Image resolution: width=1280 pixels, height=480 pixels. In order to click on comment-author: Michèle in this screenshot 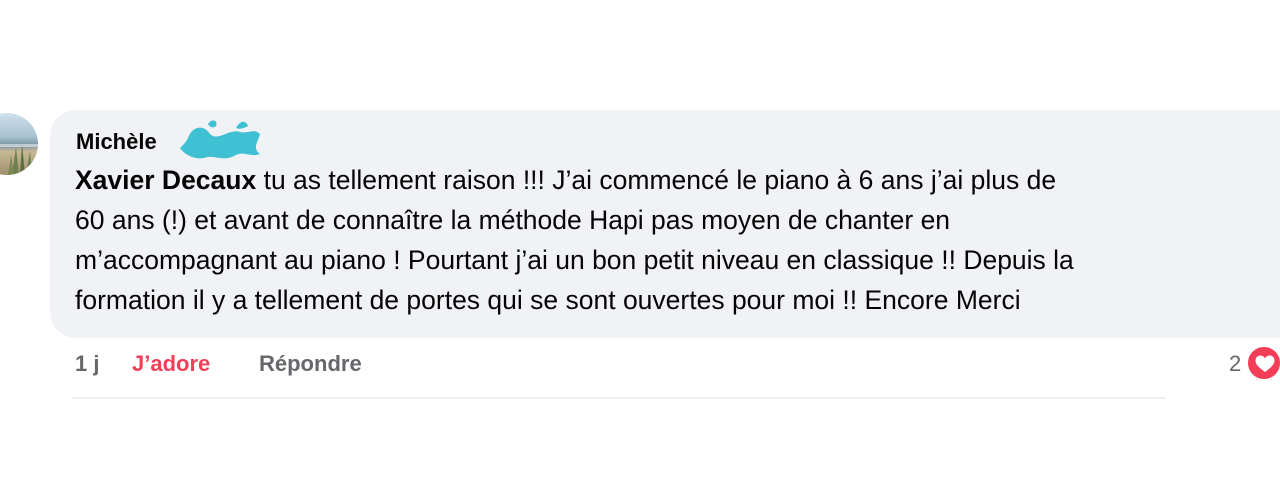, I will do `click(116, 142)`.